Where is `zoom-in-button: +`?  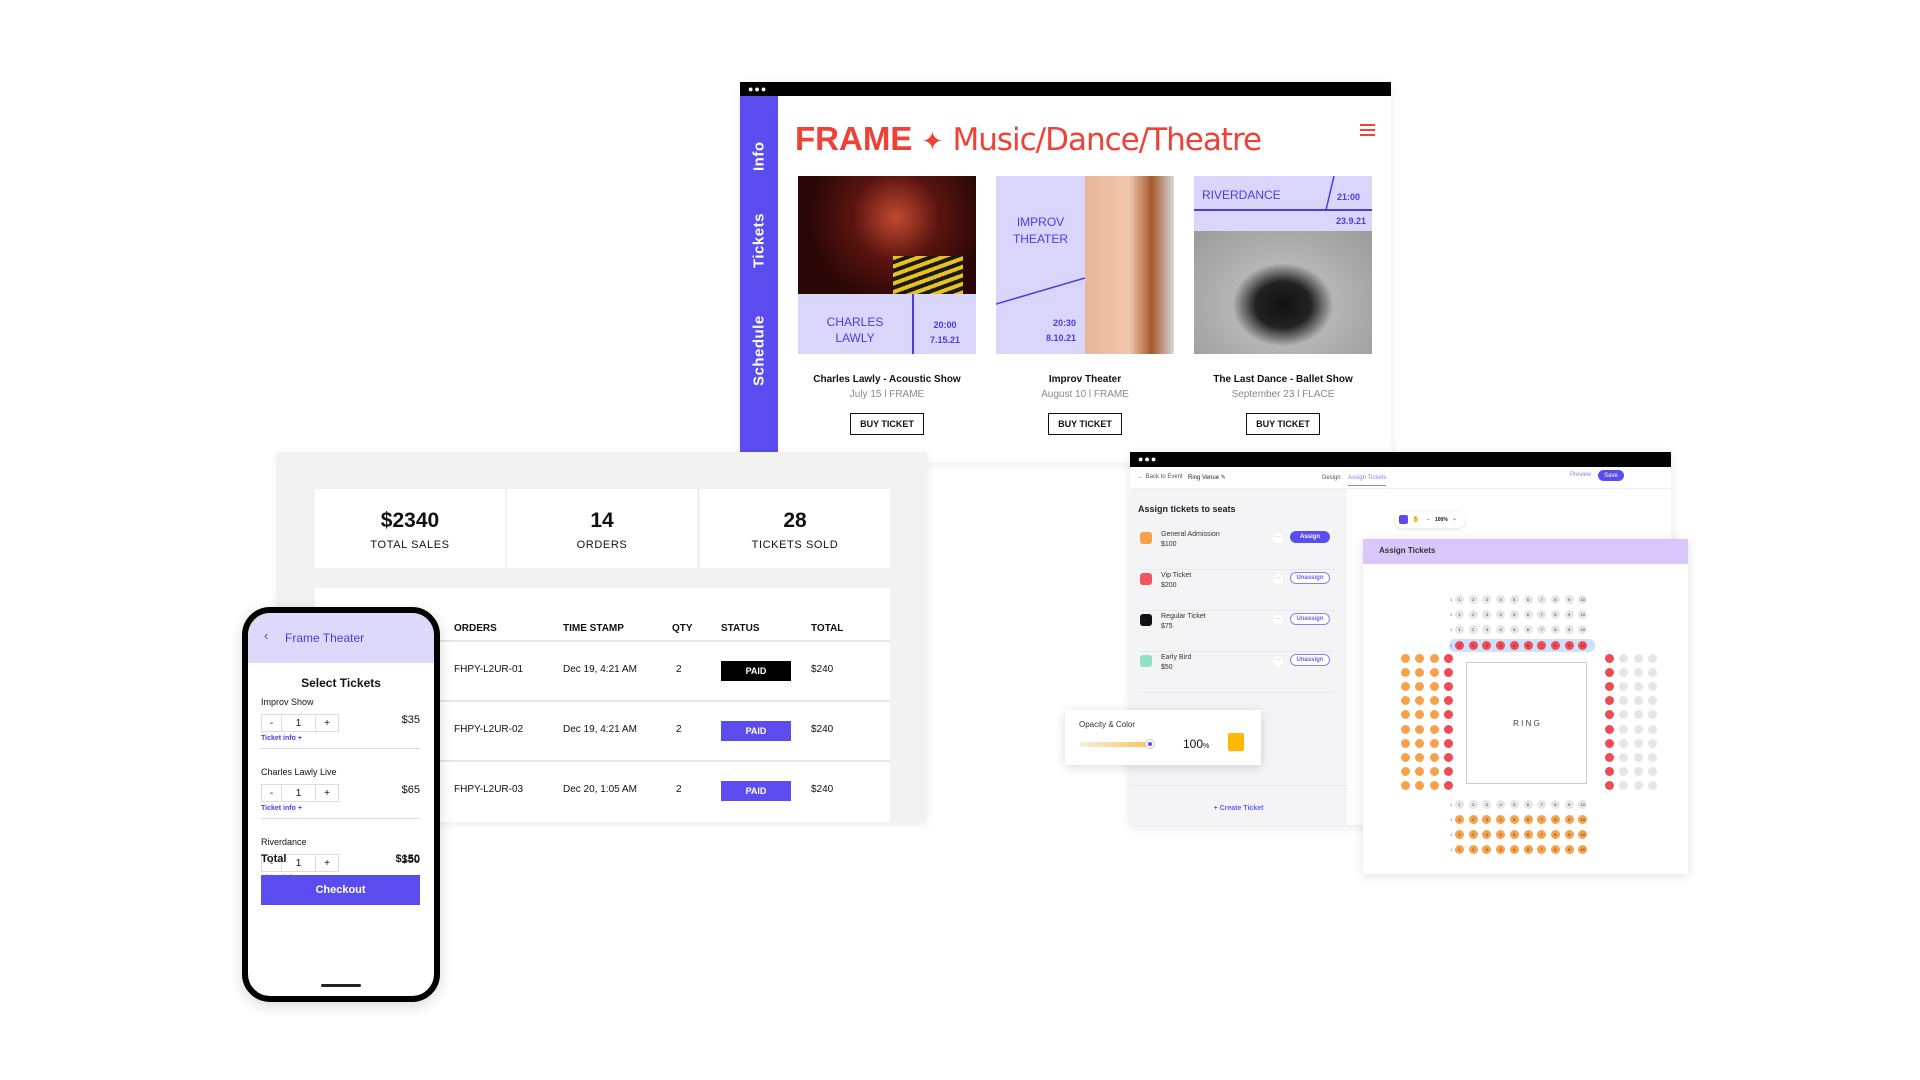
zoom-in-button: + is located at coordinates (1454, 520).